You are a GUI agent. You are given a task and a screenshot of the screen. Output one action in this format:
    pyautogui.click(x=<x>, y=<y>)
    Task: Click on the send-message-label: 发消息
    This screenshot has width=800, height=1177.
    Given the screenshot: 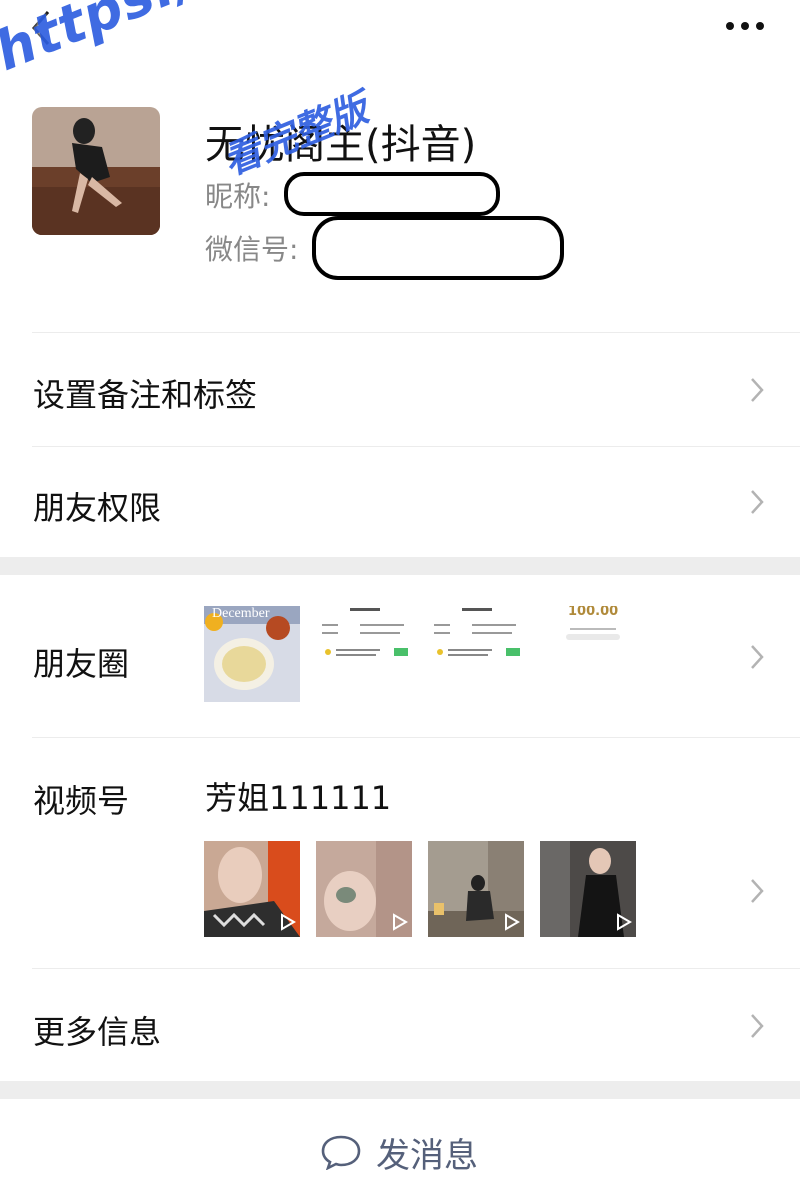 What is the action you would take?
    pyautogui.click(x=427, y=1155)
    